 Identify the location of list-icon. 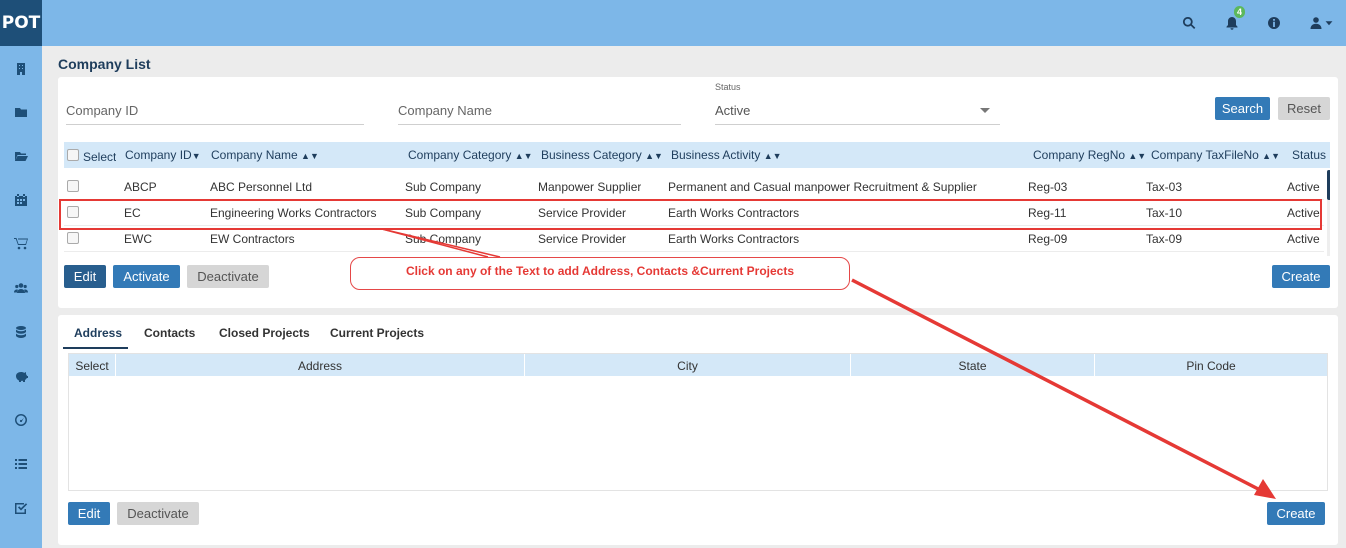
(21, 464).